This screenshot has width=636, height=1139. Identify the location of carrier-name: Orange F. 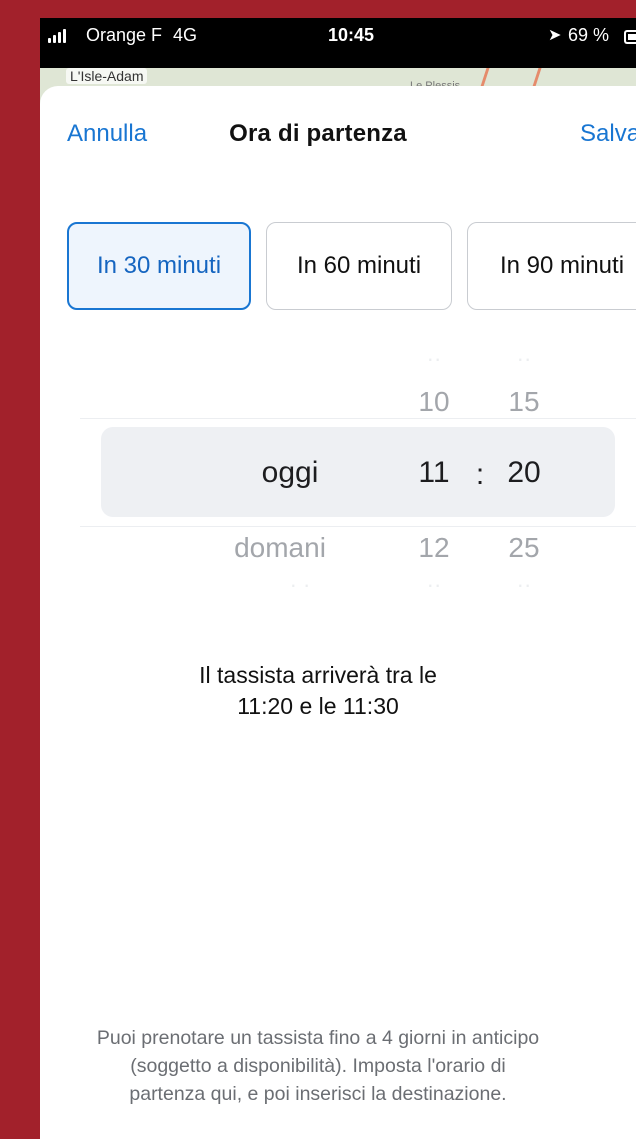
(124, 35).